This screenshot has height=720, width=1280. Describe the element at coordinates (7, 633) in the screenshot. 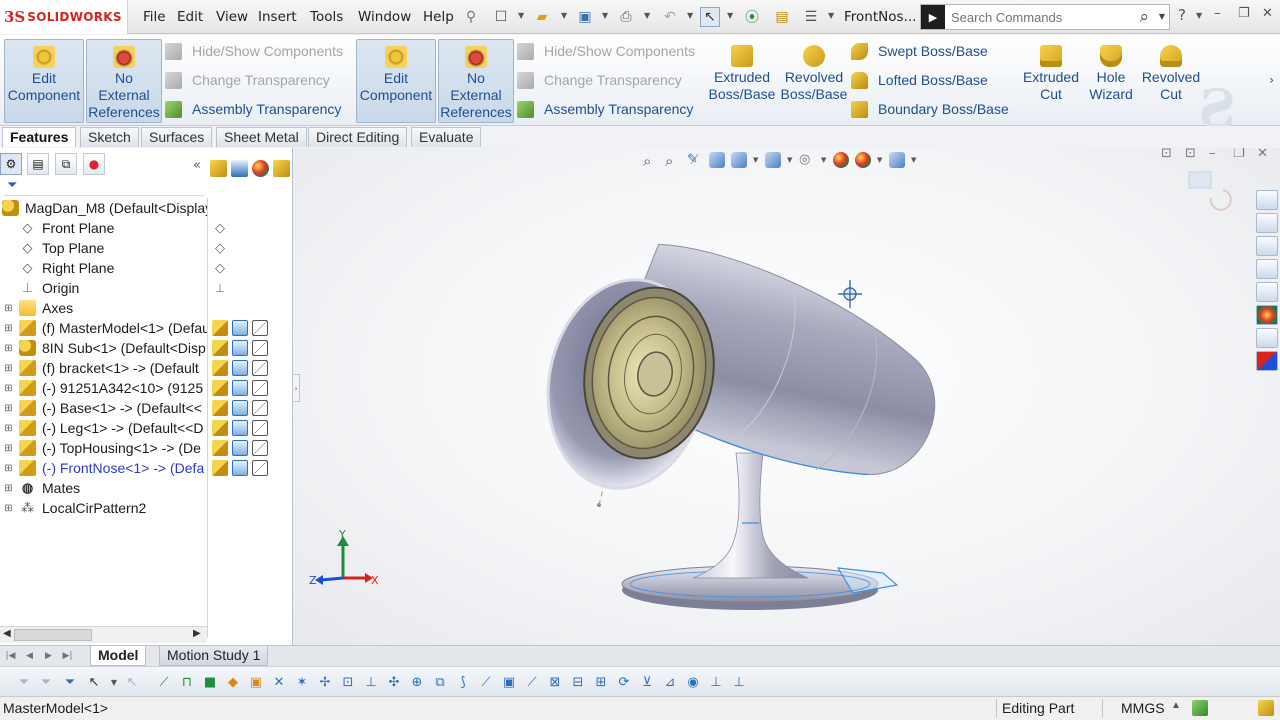

I see `scroll-left-icon: ◀` at that location.